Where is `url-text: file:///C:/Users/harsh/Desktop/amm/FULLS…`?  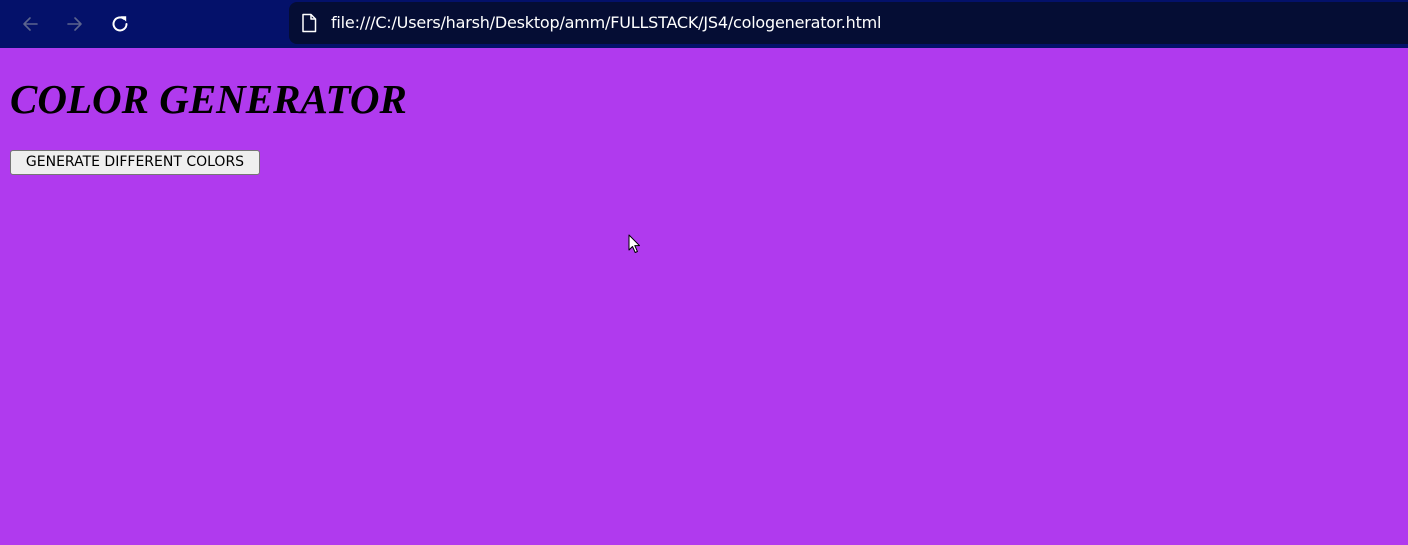
url-text: file:///C:/Users/harsh/Desktop/amm/FULLS… is located at coordinates (606, 23).